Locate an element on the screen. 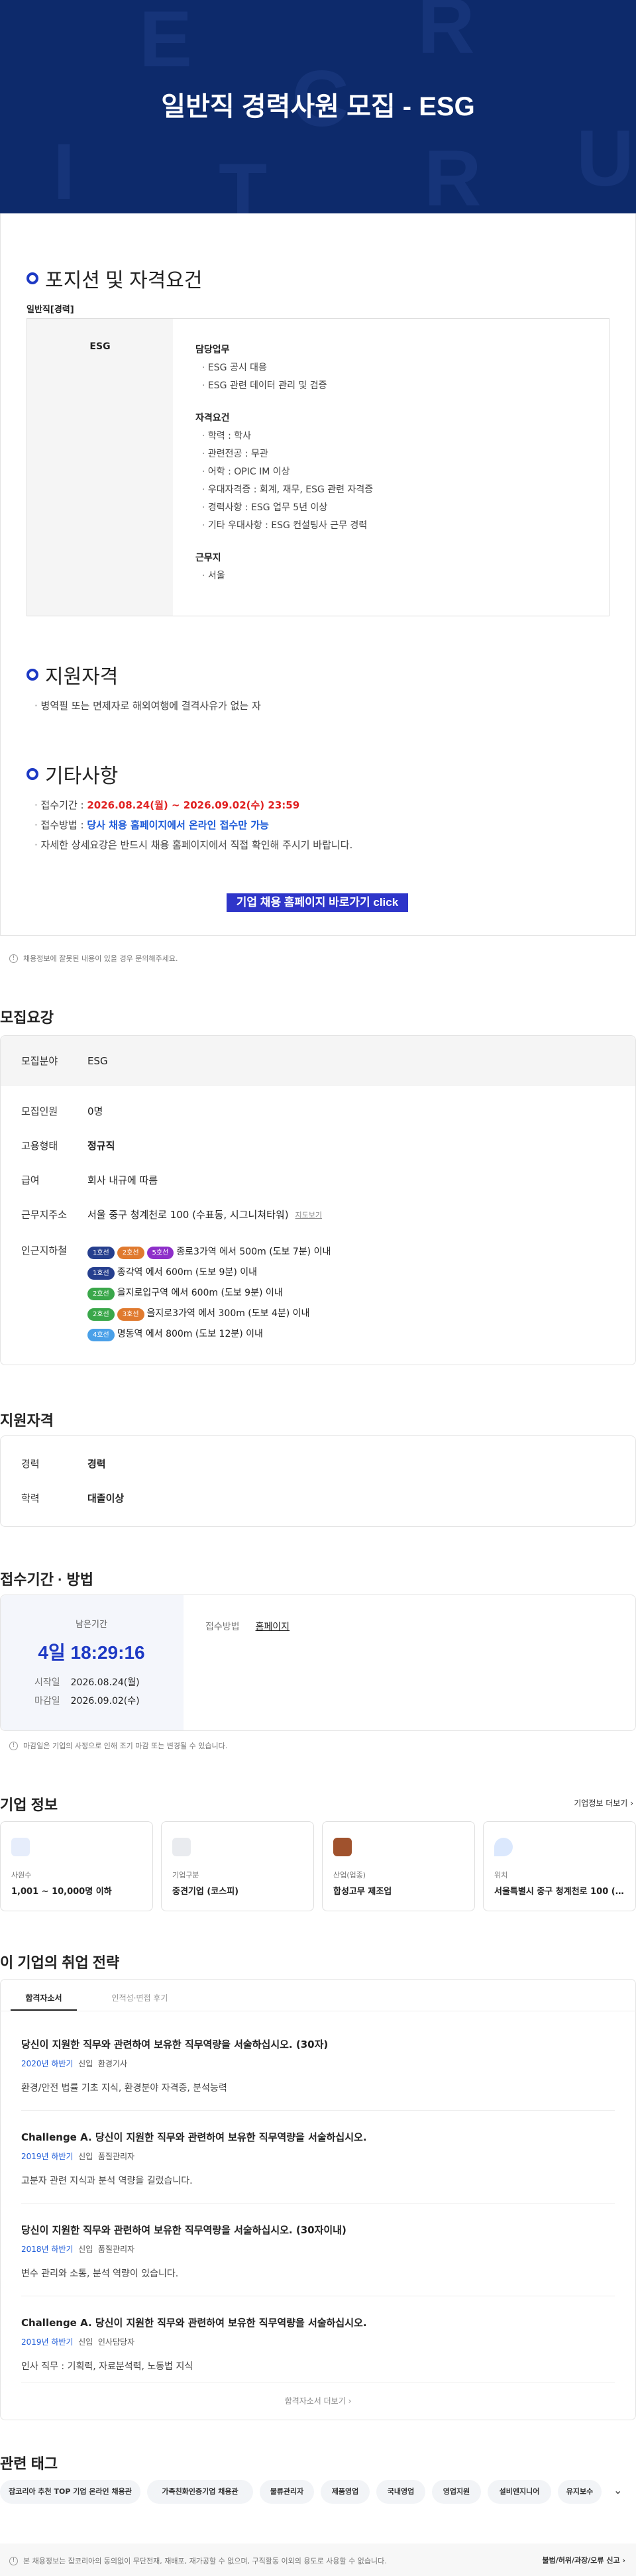 The height and width of the screenshot is (2576, 636). hero-bg-letter: T is located at coordinates (243, 180).